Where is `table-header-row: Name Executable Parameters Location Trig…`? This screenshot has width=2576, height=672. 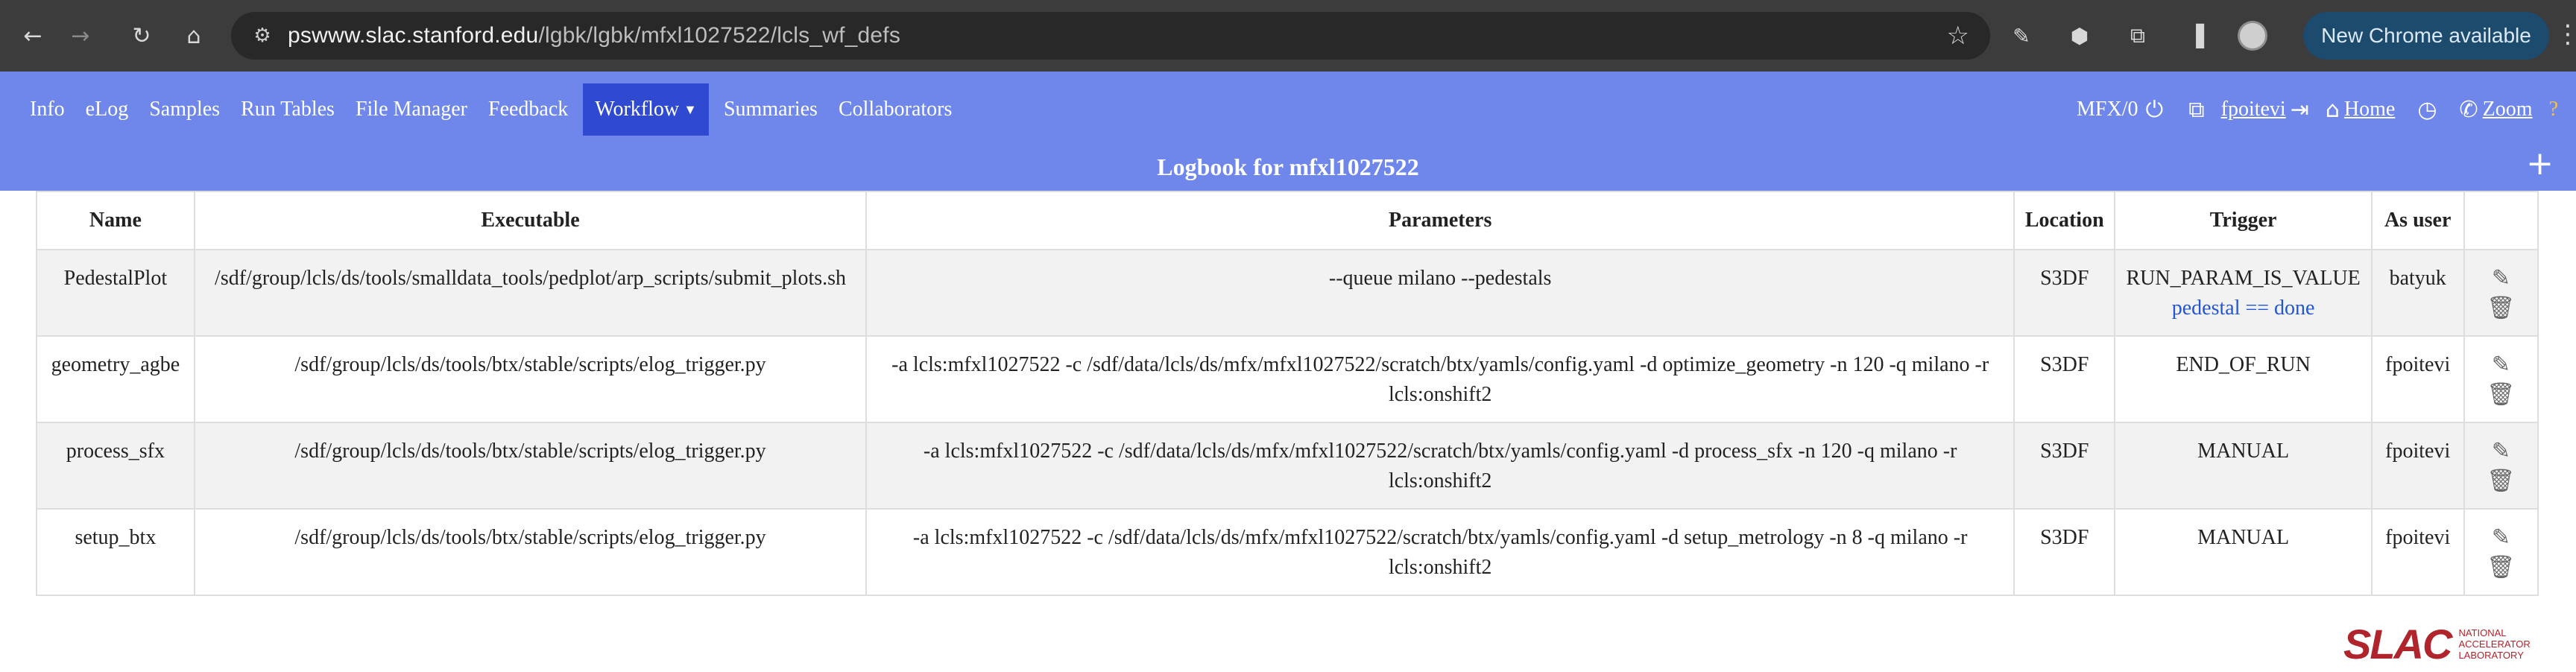
table-header-row: Name Executable Parameters Location Trig… is located at coordinates (1287, 220).